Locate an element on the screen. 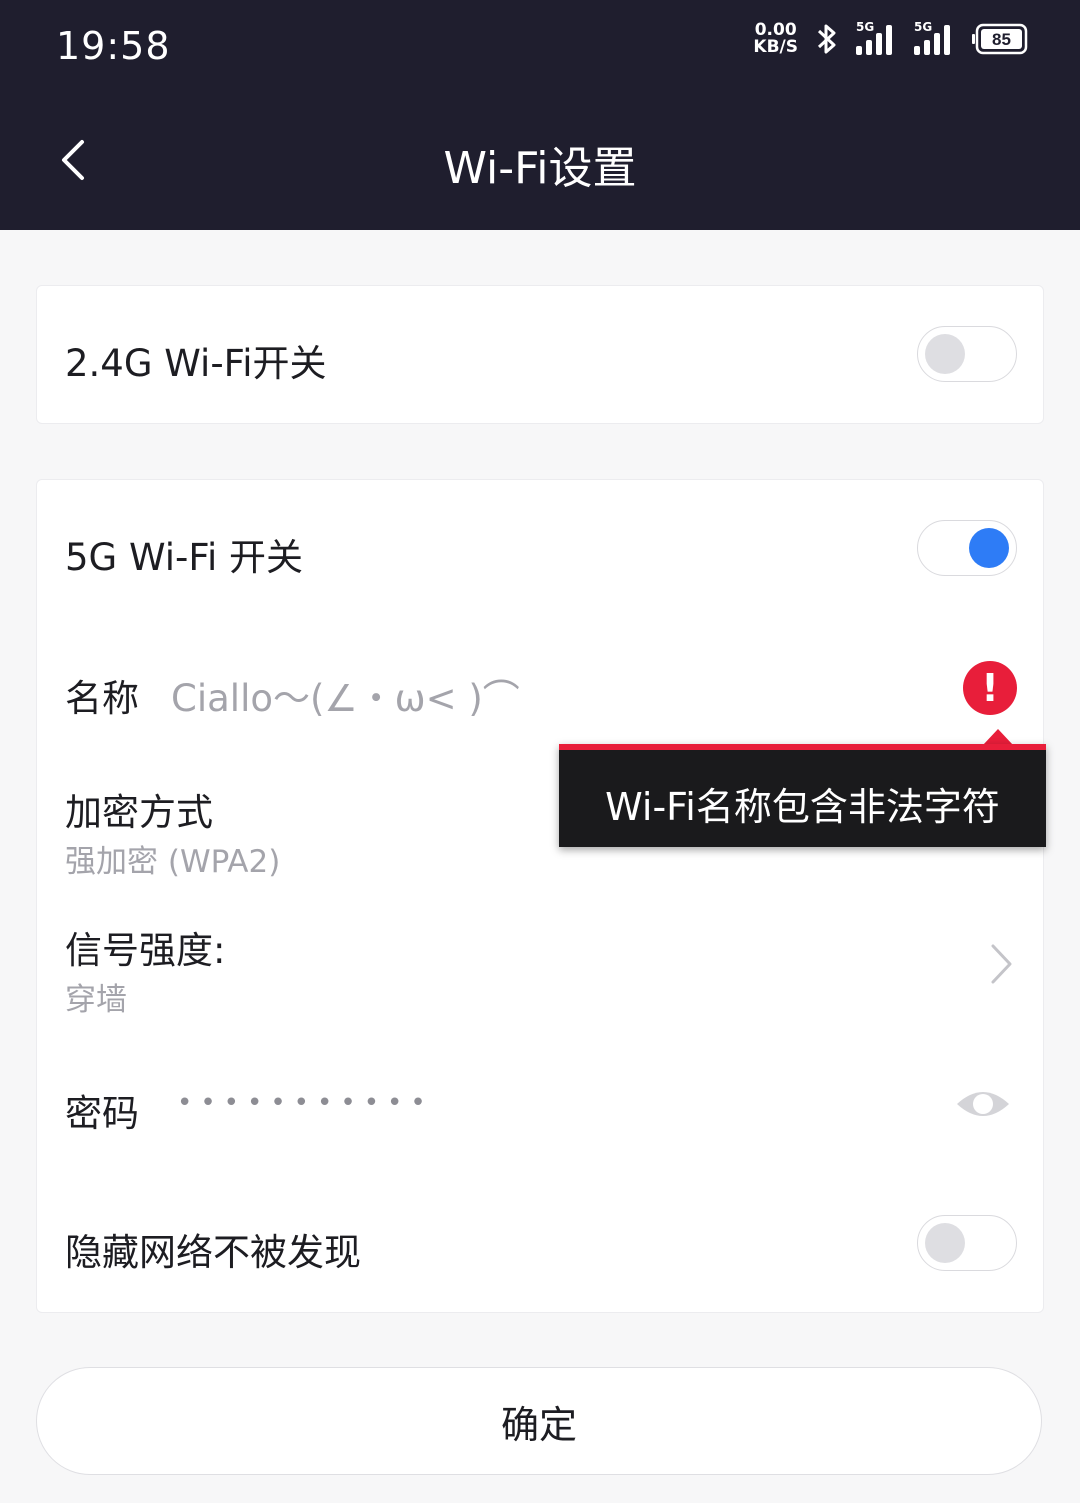 The image size is (1080, 1503). encryption-value: 强加密 (WPA2) is located at coordinates (172, 858).